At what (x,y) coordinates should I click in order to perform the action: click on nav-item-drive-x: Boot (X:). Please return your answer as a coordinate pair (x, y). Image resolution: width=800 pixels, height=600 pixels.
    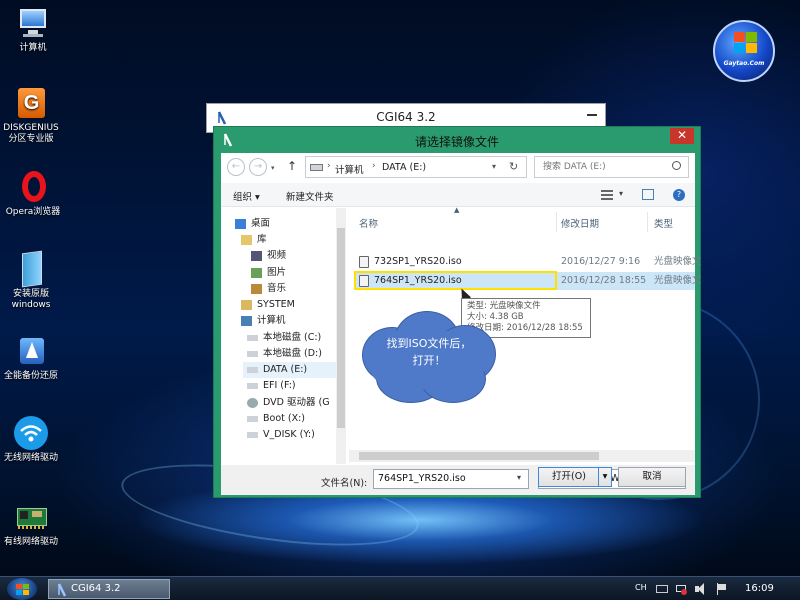
    Looking at the image, I should click on (276, 419).